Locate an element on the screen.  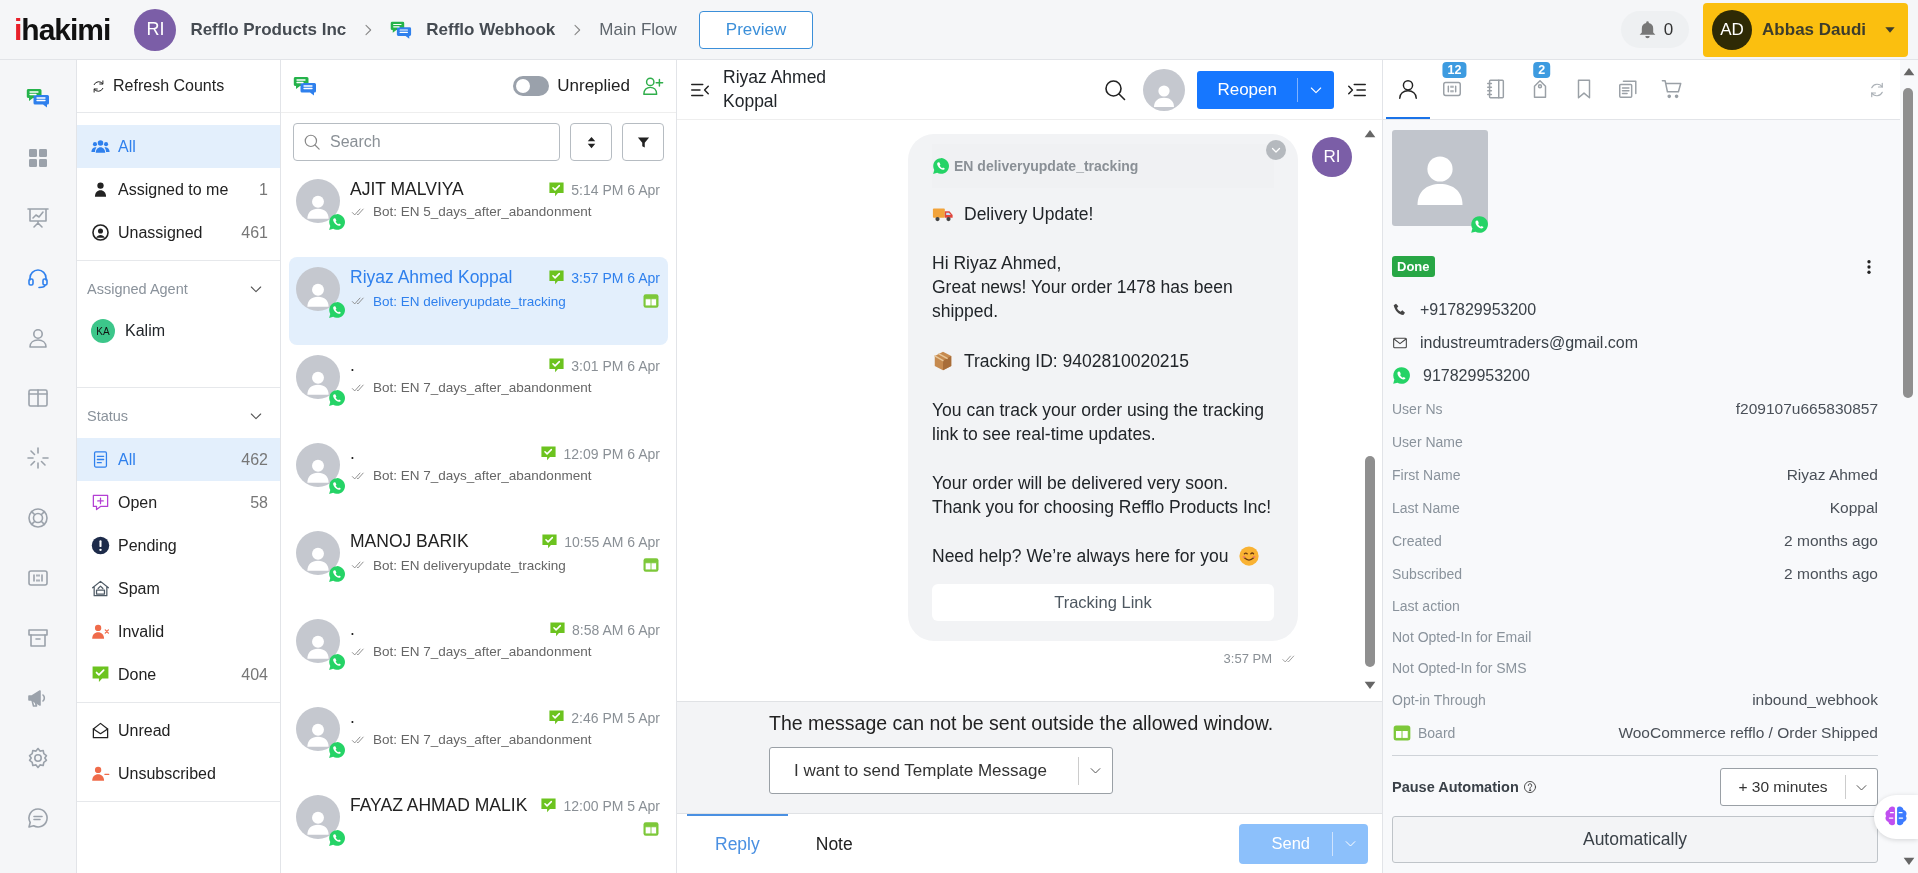
breadcrumb-current: Main Flow is located at coordinates (638, 29).